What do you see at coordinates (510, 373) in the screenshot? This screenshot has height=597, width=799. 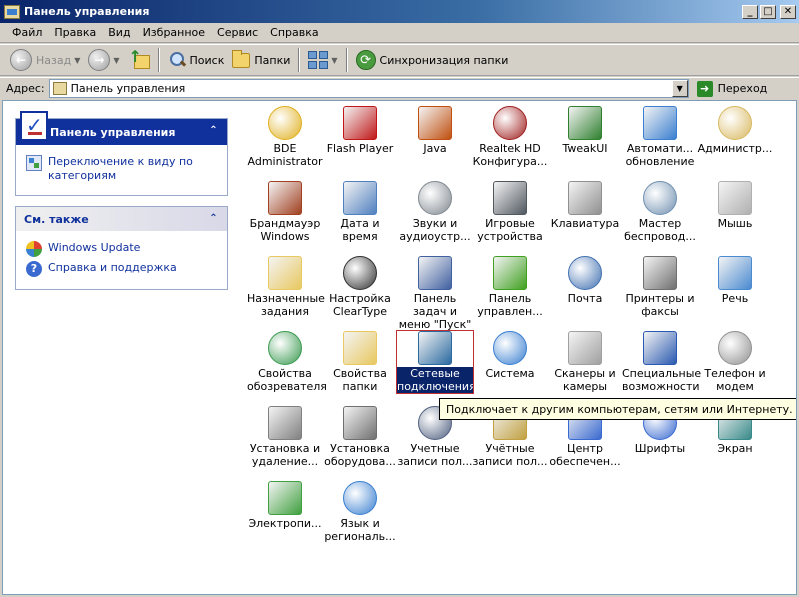 I see `cp-item-label: Система` at bounding box center [510, 373].